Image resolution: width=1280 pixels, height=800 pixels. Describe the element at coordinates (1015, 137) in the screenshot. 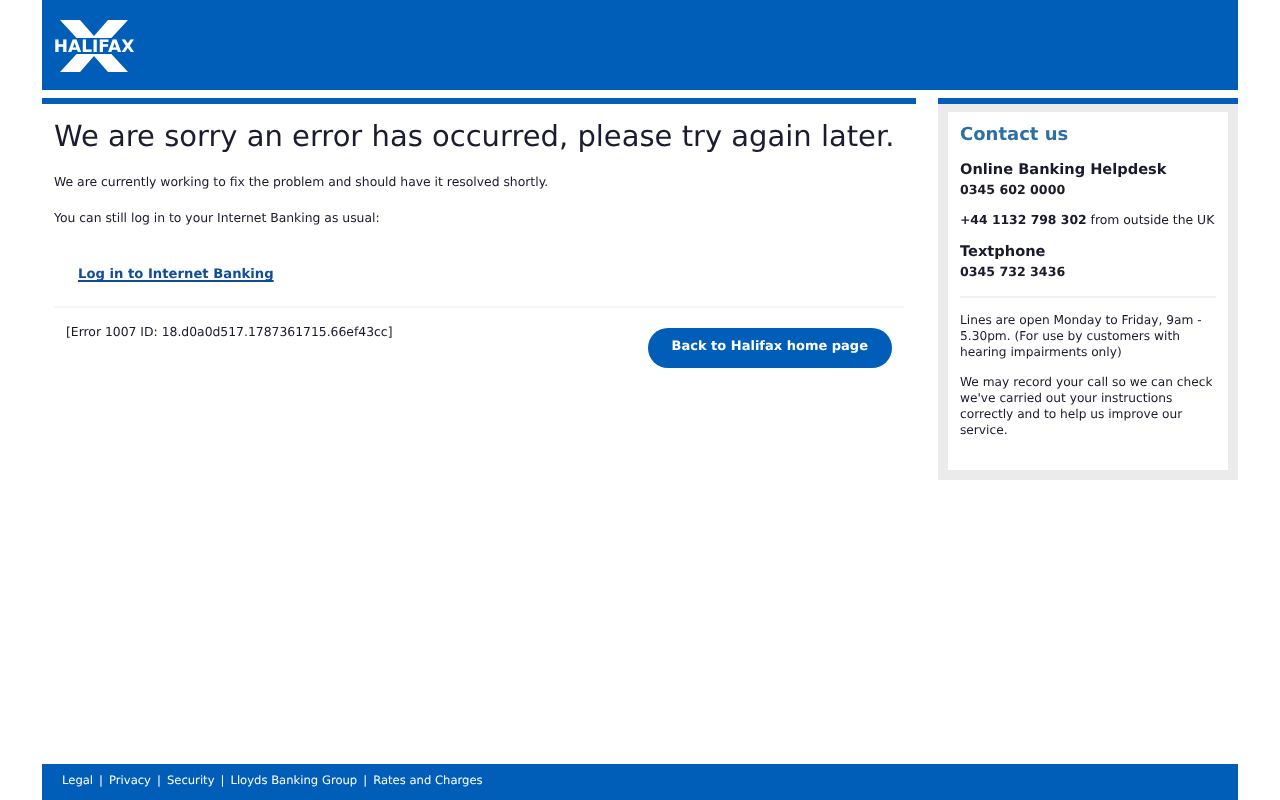

I see `contact-title: Contact us` at that location.